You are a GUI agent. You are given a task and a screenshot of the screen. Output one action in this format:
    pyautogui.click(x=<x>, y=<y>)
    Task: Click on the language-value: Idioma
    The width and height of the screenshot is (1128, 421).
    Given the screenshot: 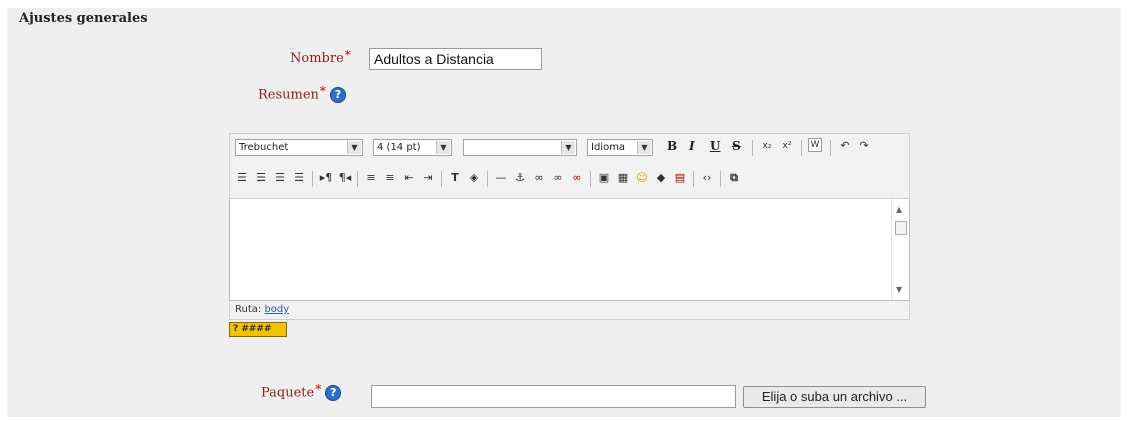 What is the action you would take?
    pyautogui.click(x=608, y=147)
    